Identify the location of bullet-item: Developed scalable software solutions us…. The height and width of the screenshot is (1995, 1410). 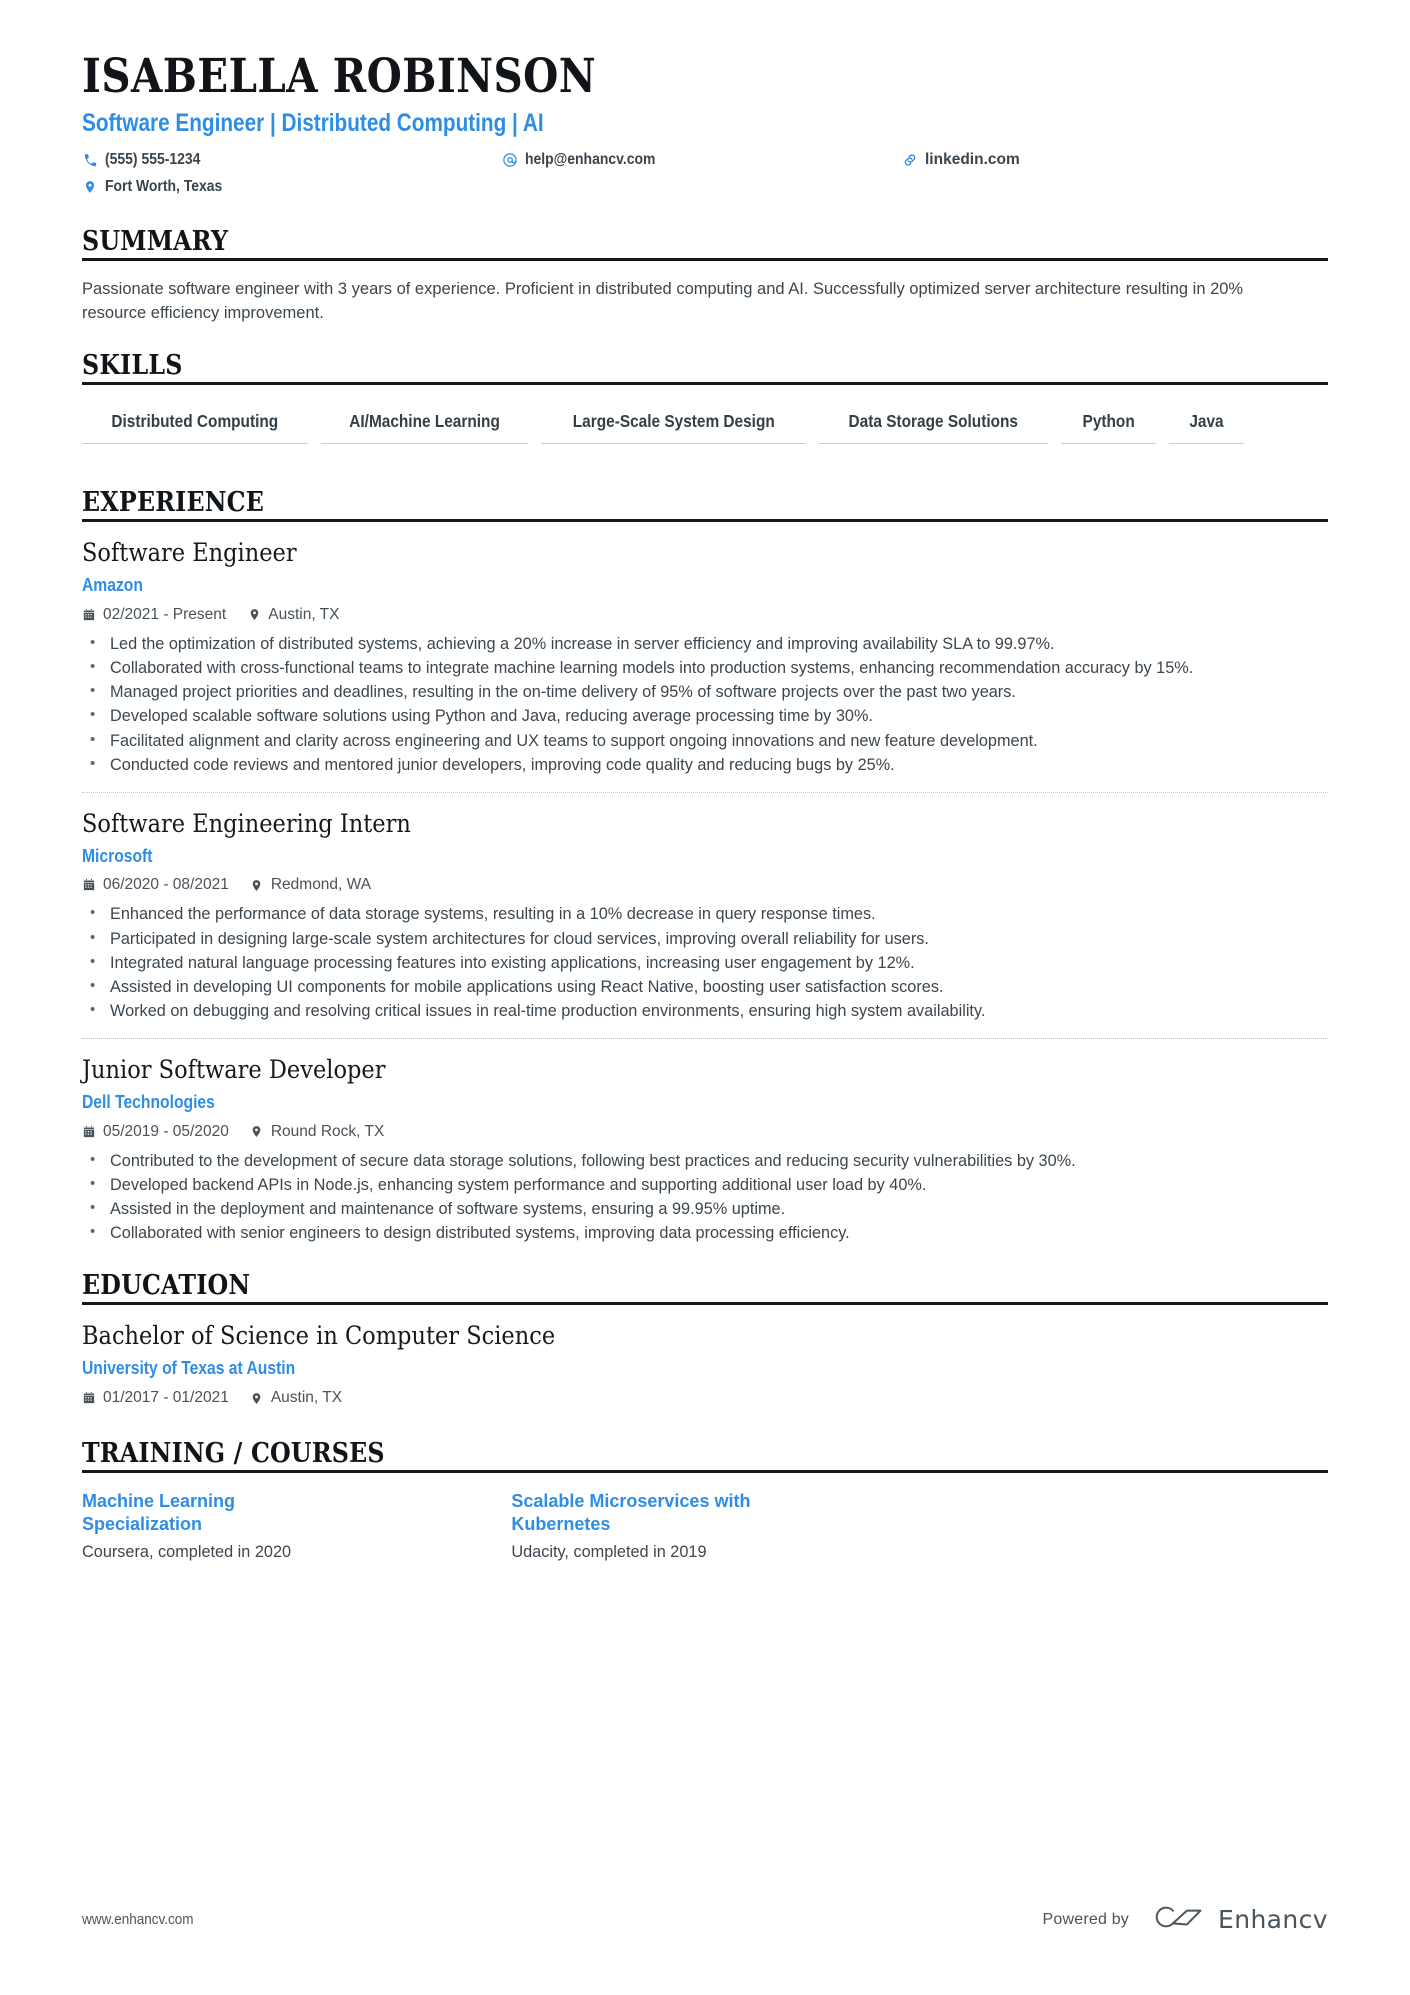
(705, 716).